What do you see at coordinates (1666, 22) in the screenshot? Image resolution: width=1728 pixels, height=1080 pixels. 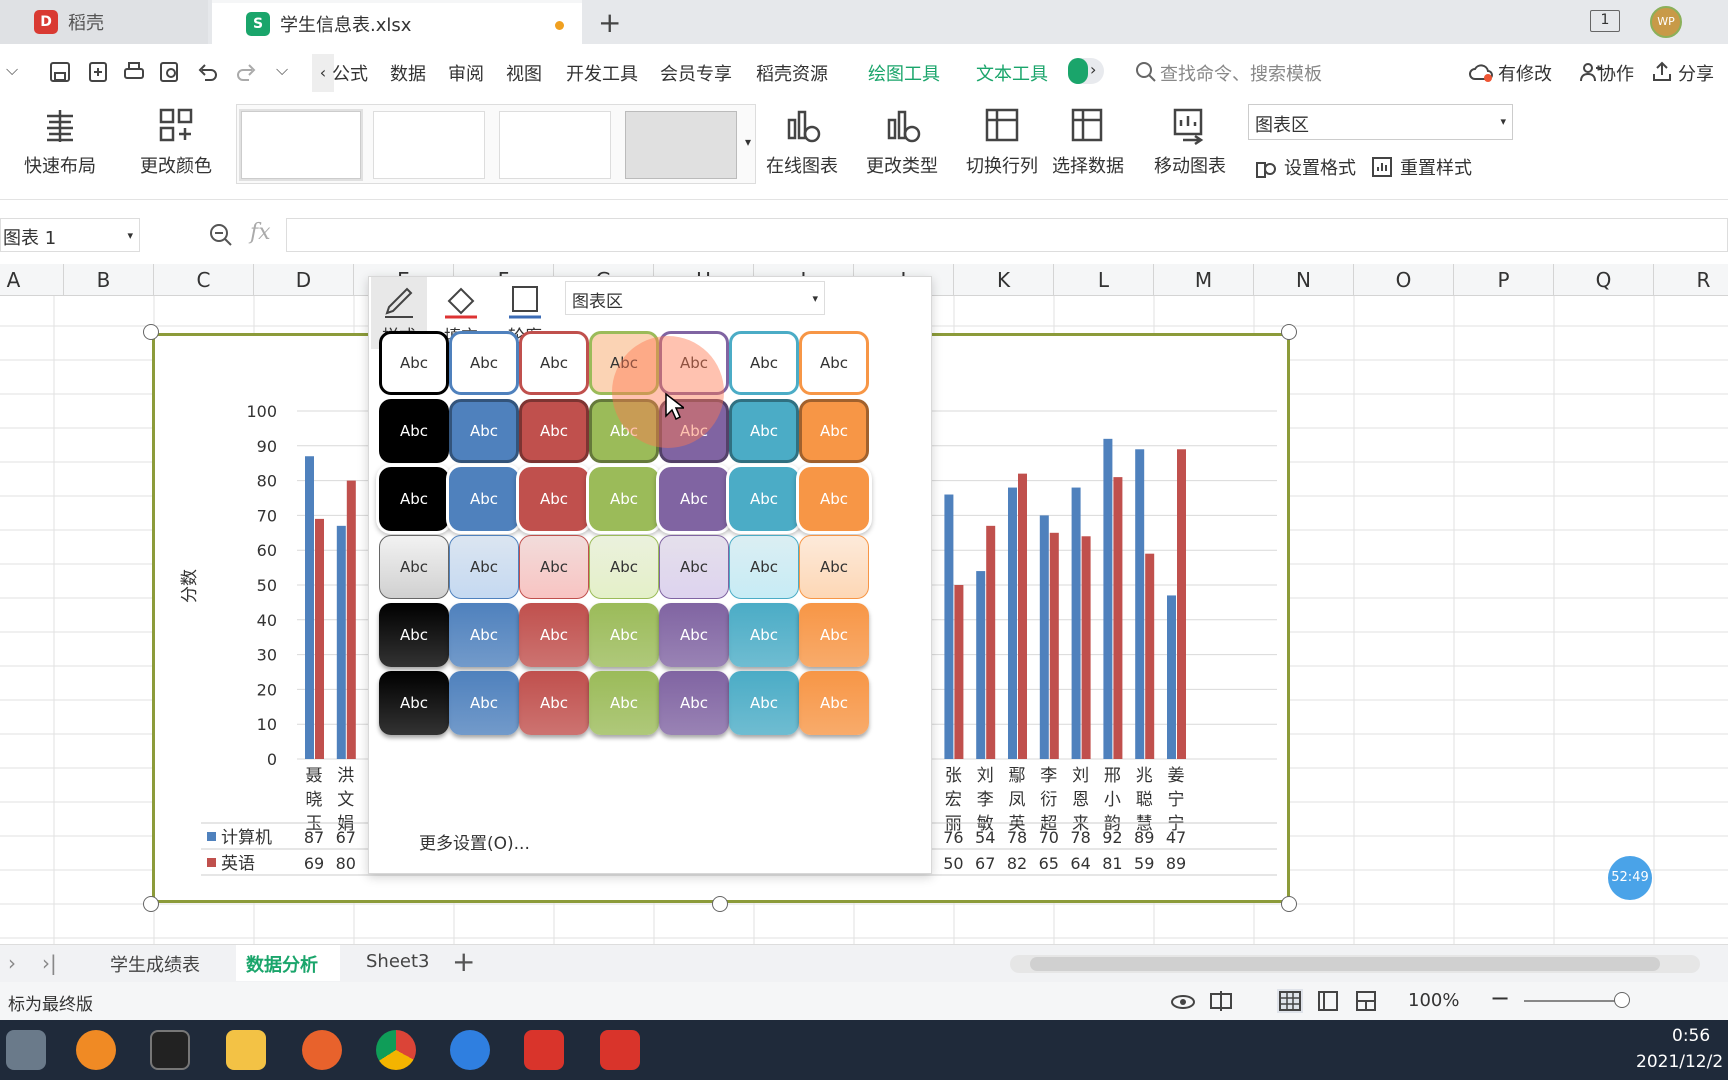 I see `avatar: WP` at bounding box center [1666, 22].